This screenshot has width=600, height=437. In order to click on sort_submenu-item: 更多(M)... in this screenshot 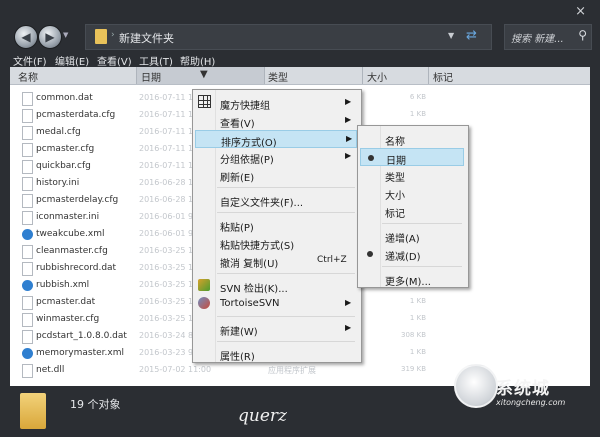, I will do `click(412, 279)`.